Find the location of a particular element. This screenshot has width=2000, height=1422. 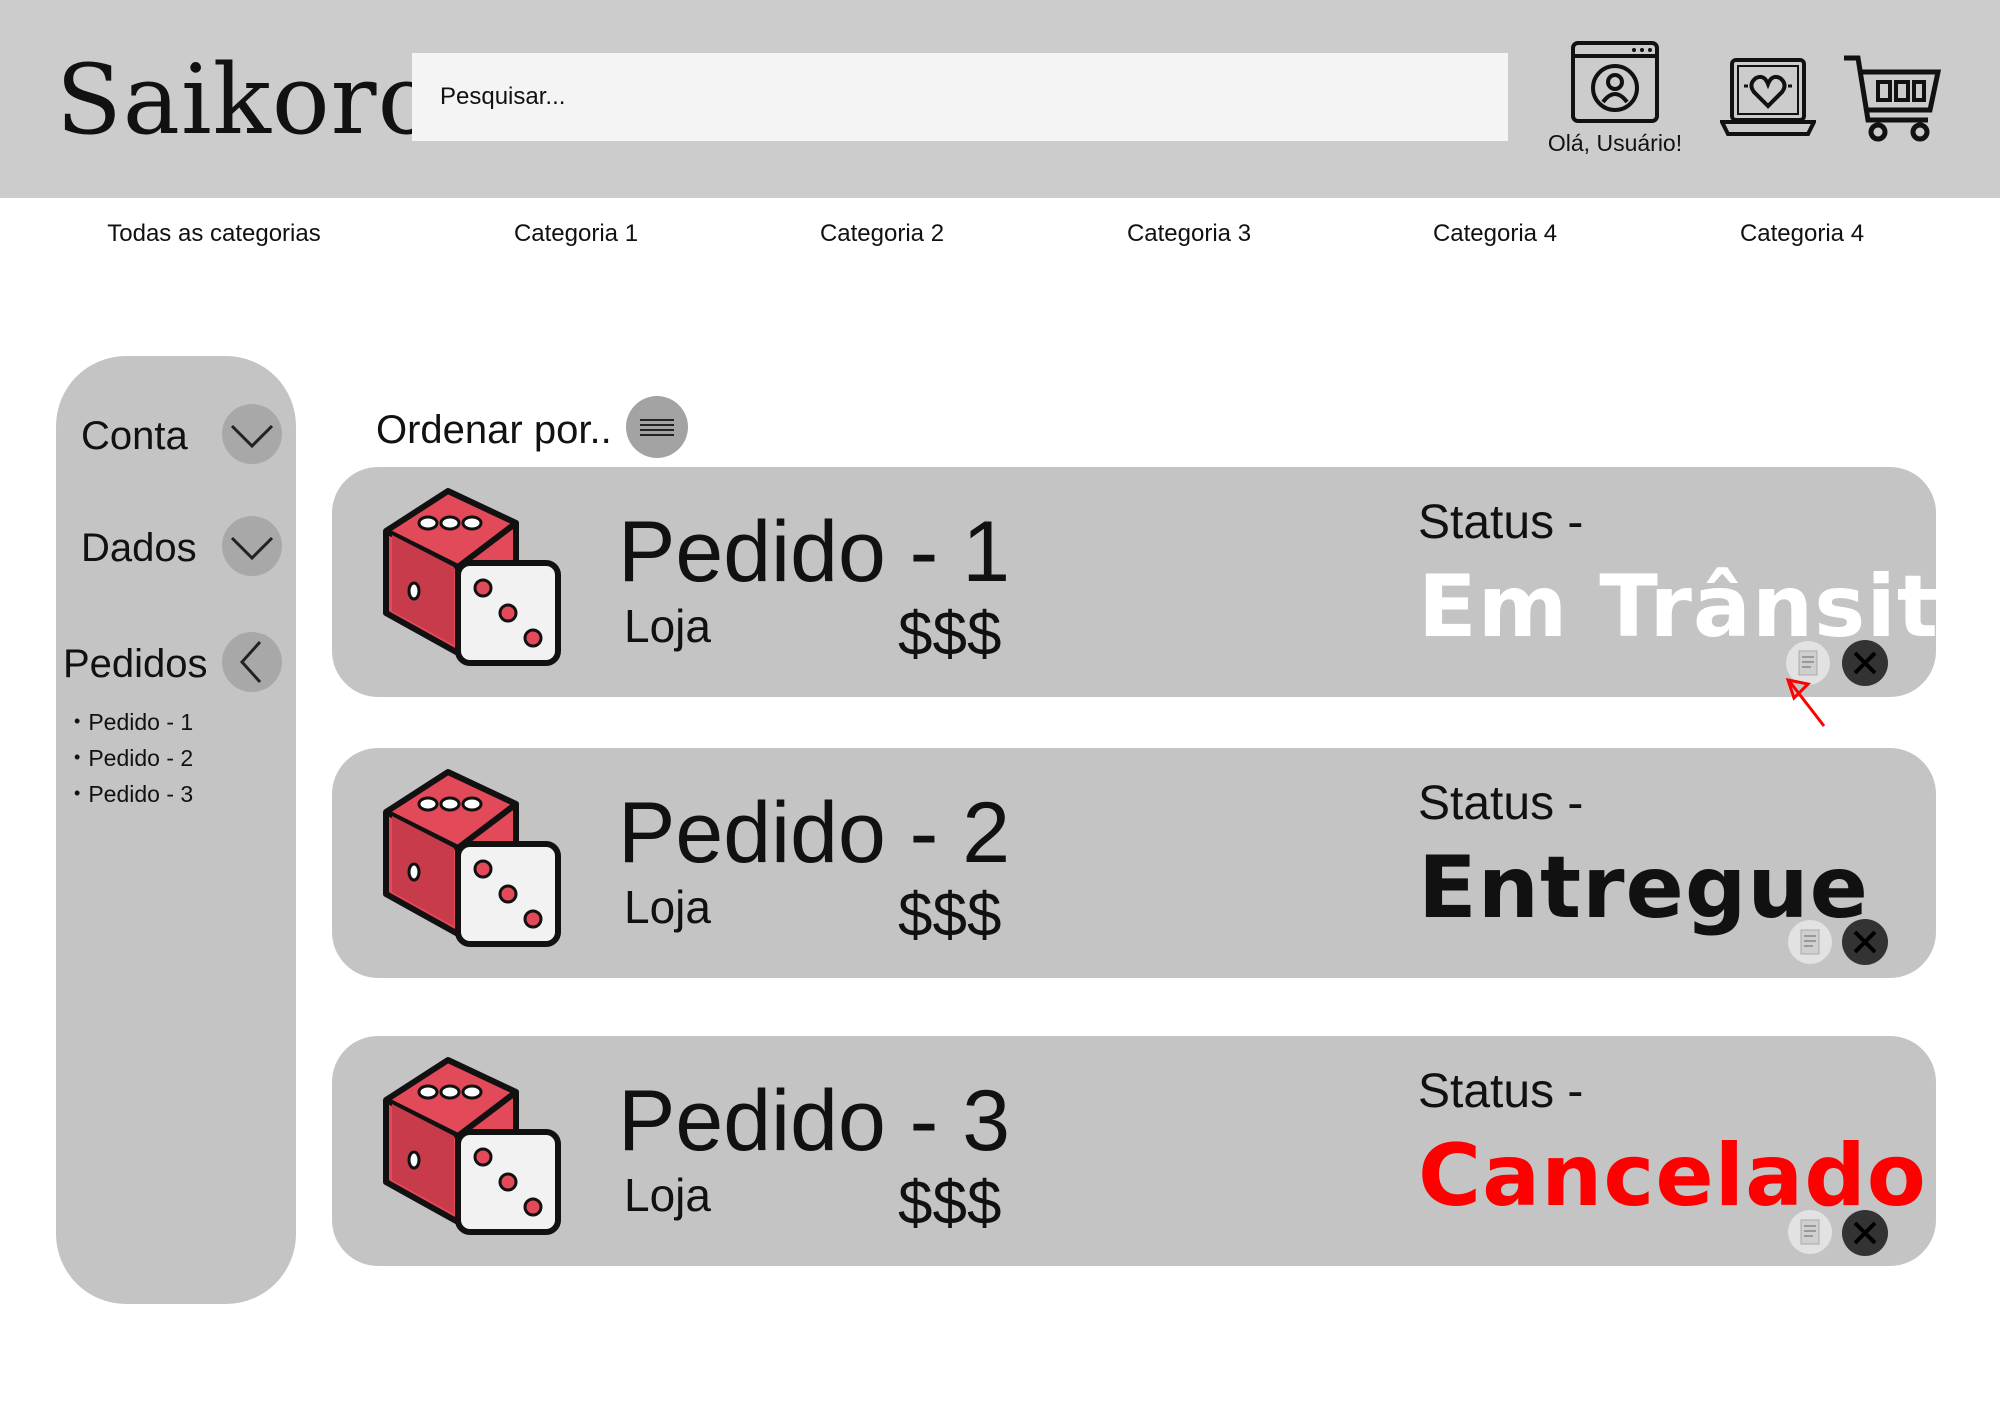

category-4b: Categoria 4 is located at coordinates (1802, 234).